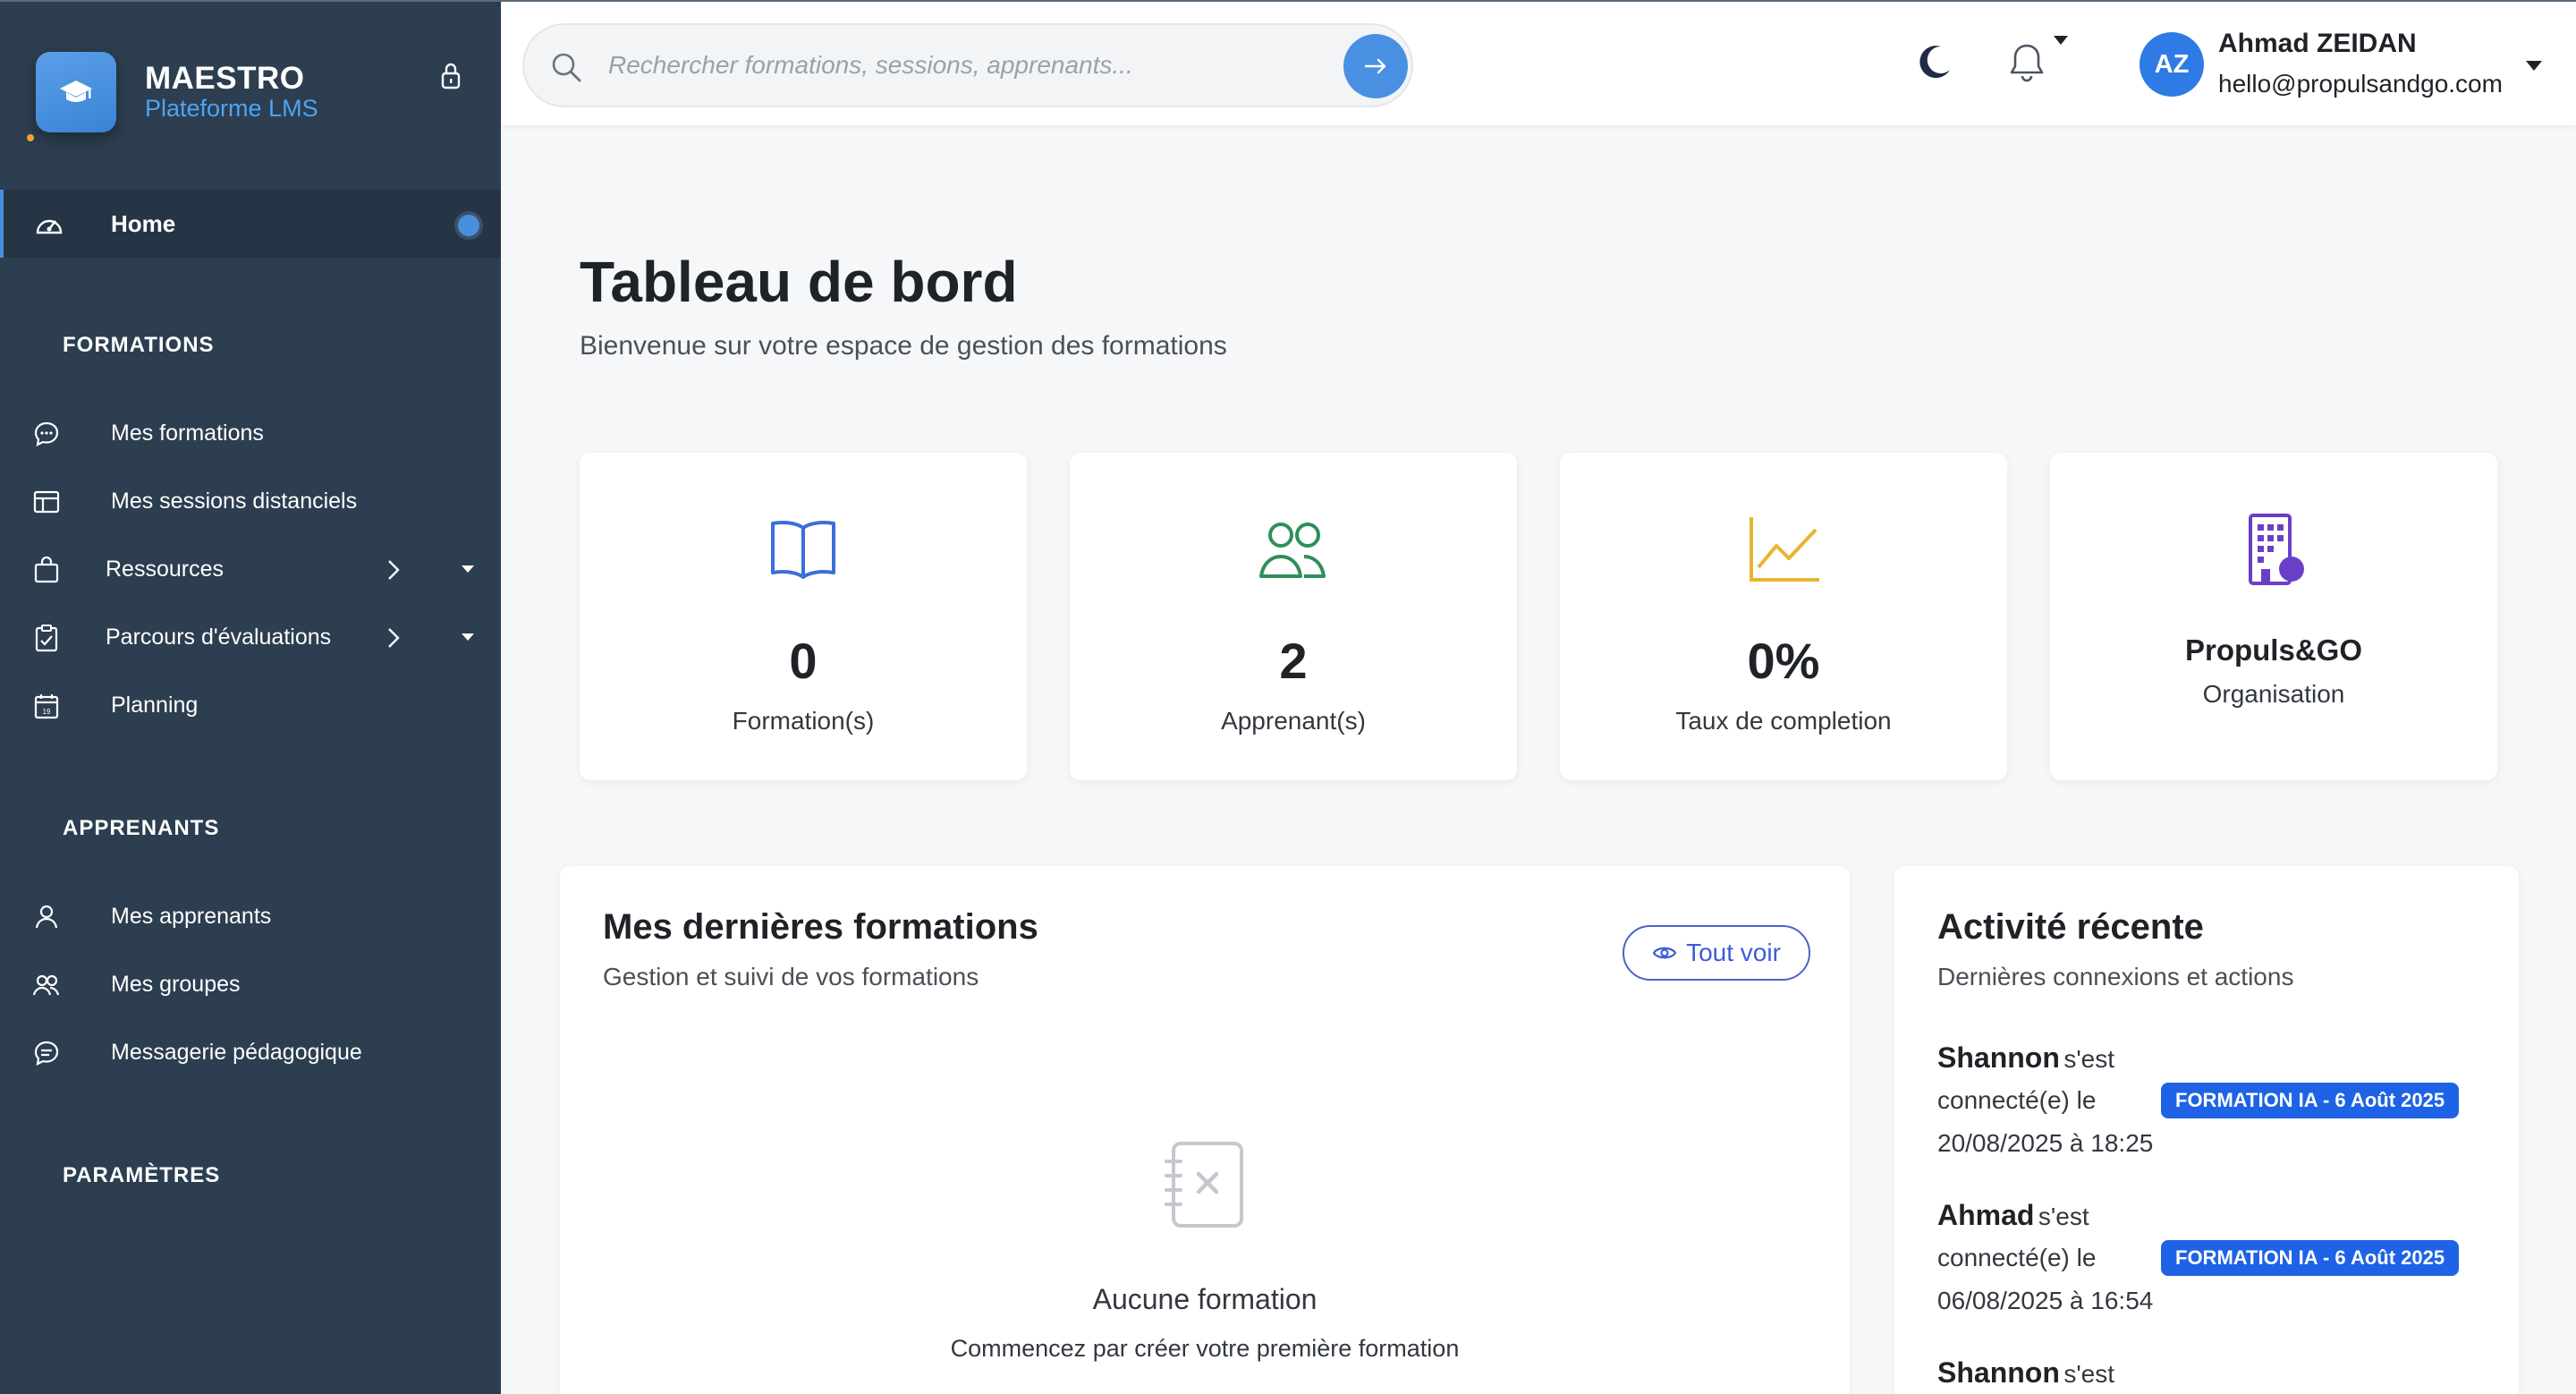 The height and width of the screenshot is (1394, 2576). Describe the element at coordinates (803, 550) in the screenshot. I see `book-icon` at that location.